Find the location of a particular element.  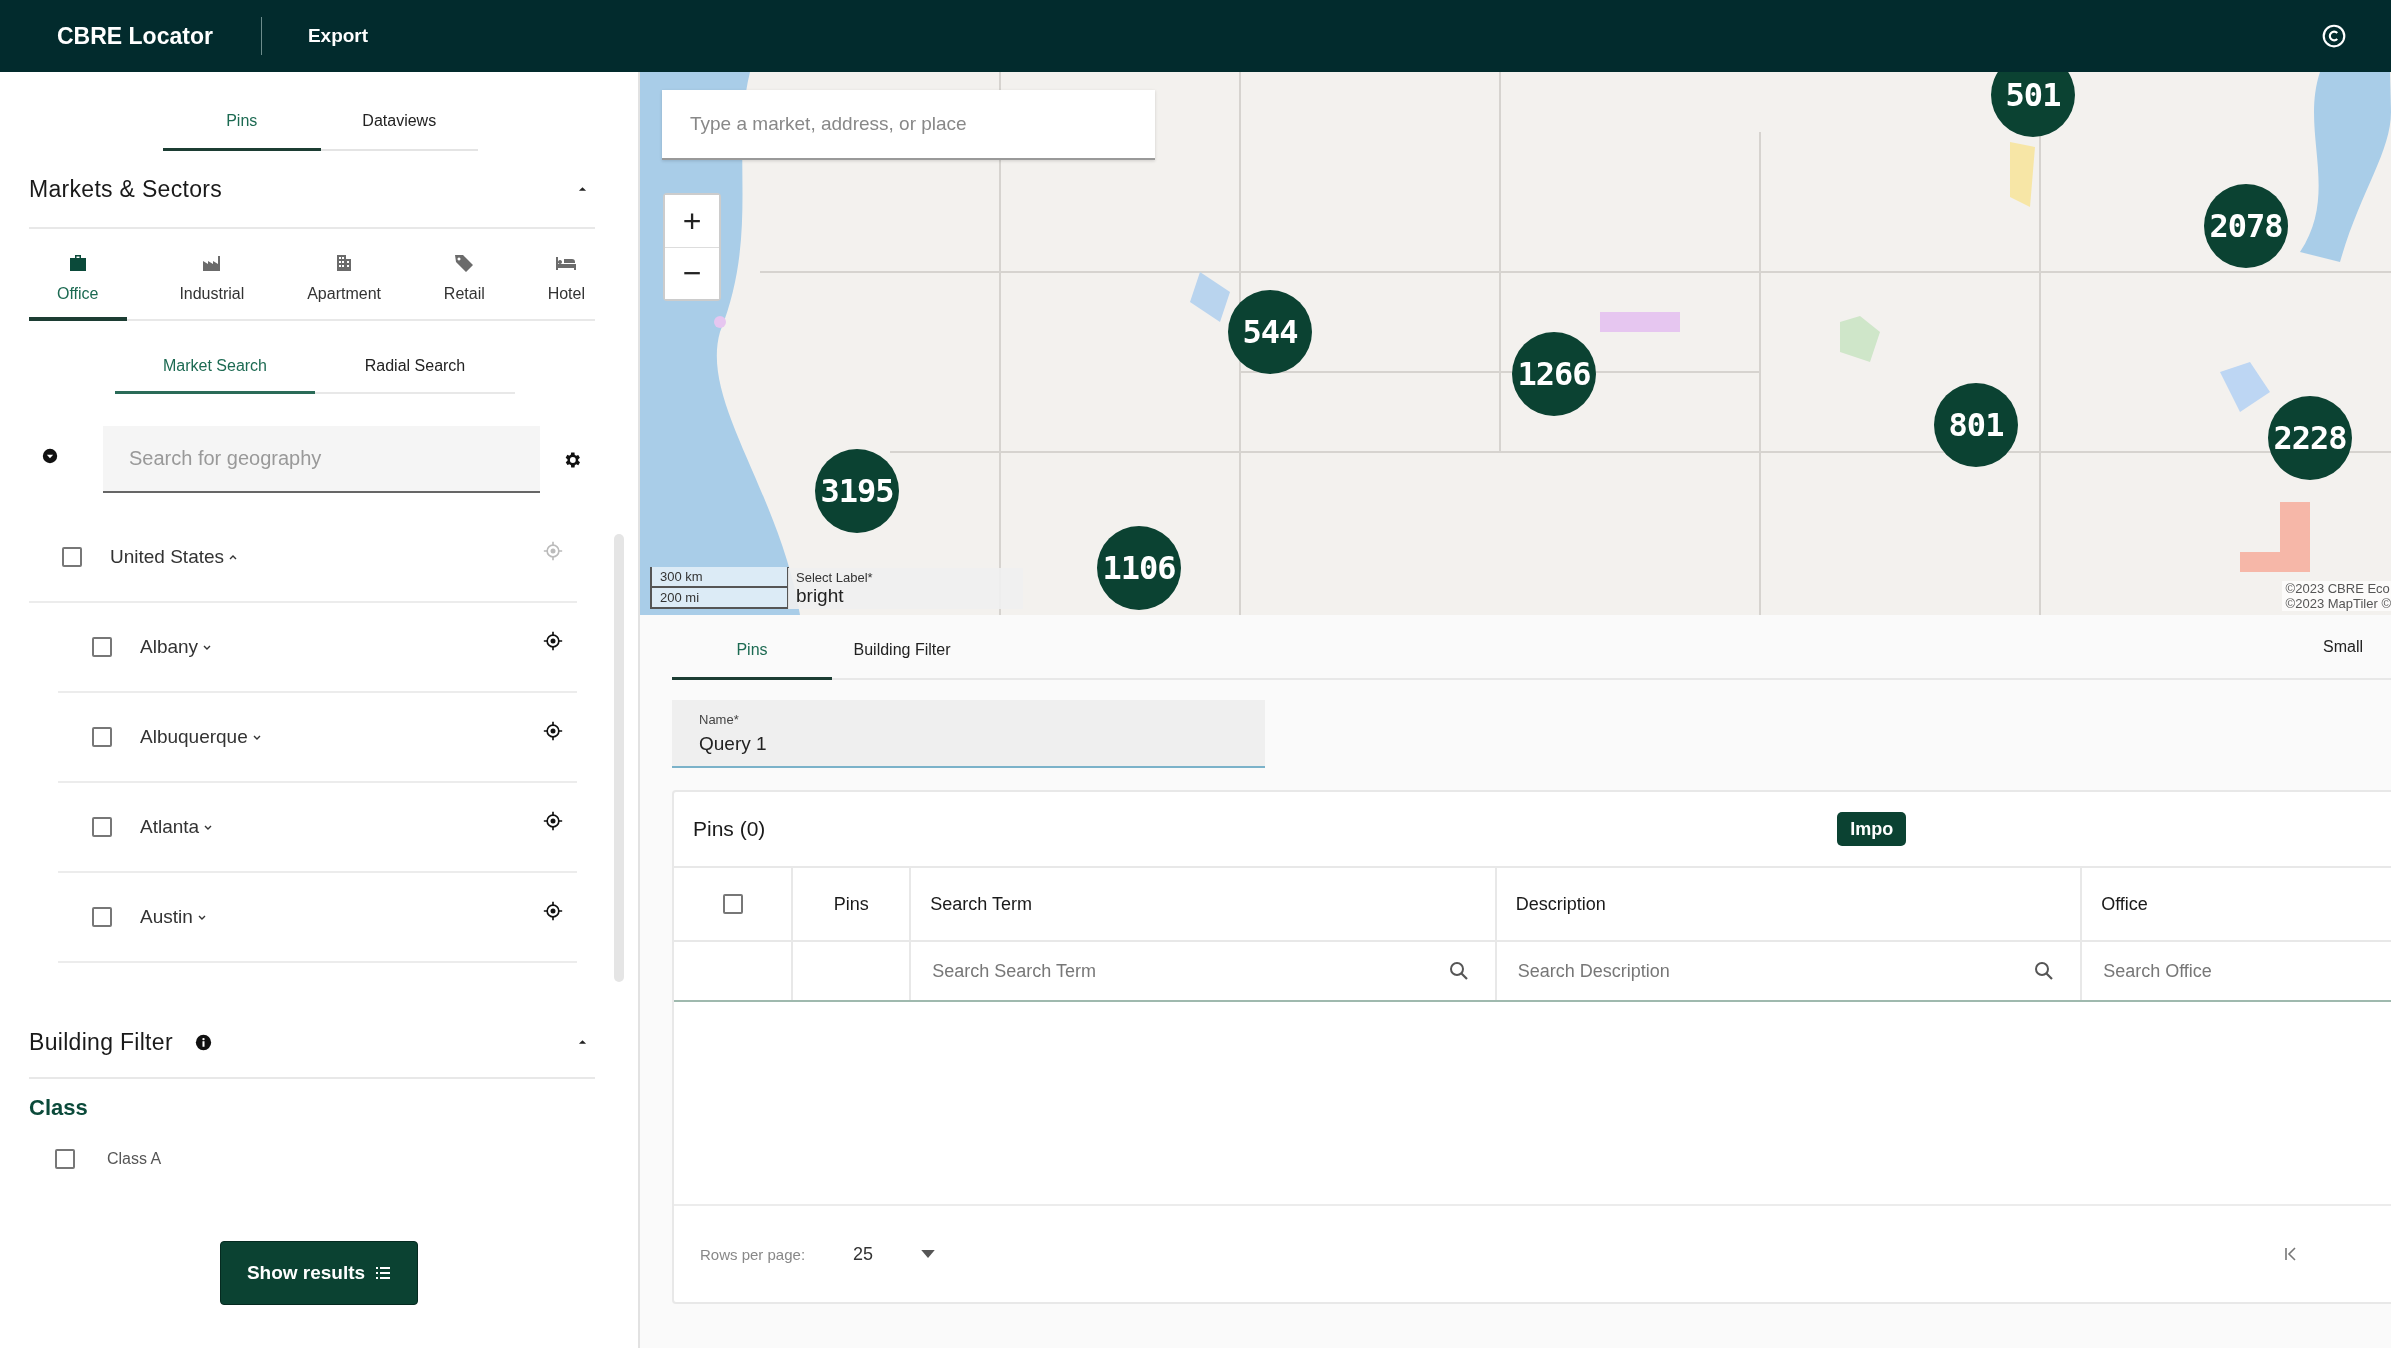

sector-tab: Hotel is located at coordinates (566, 280).